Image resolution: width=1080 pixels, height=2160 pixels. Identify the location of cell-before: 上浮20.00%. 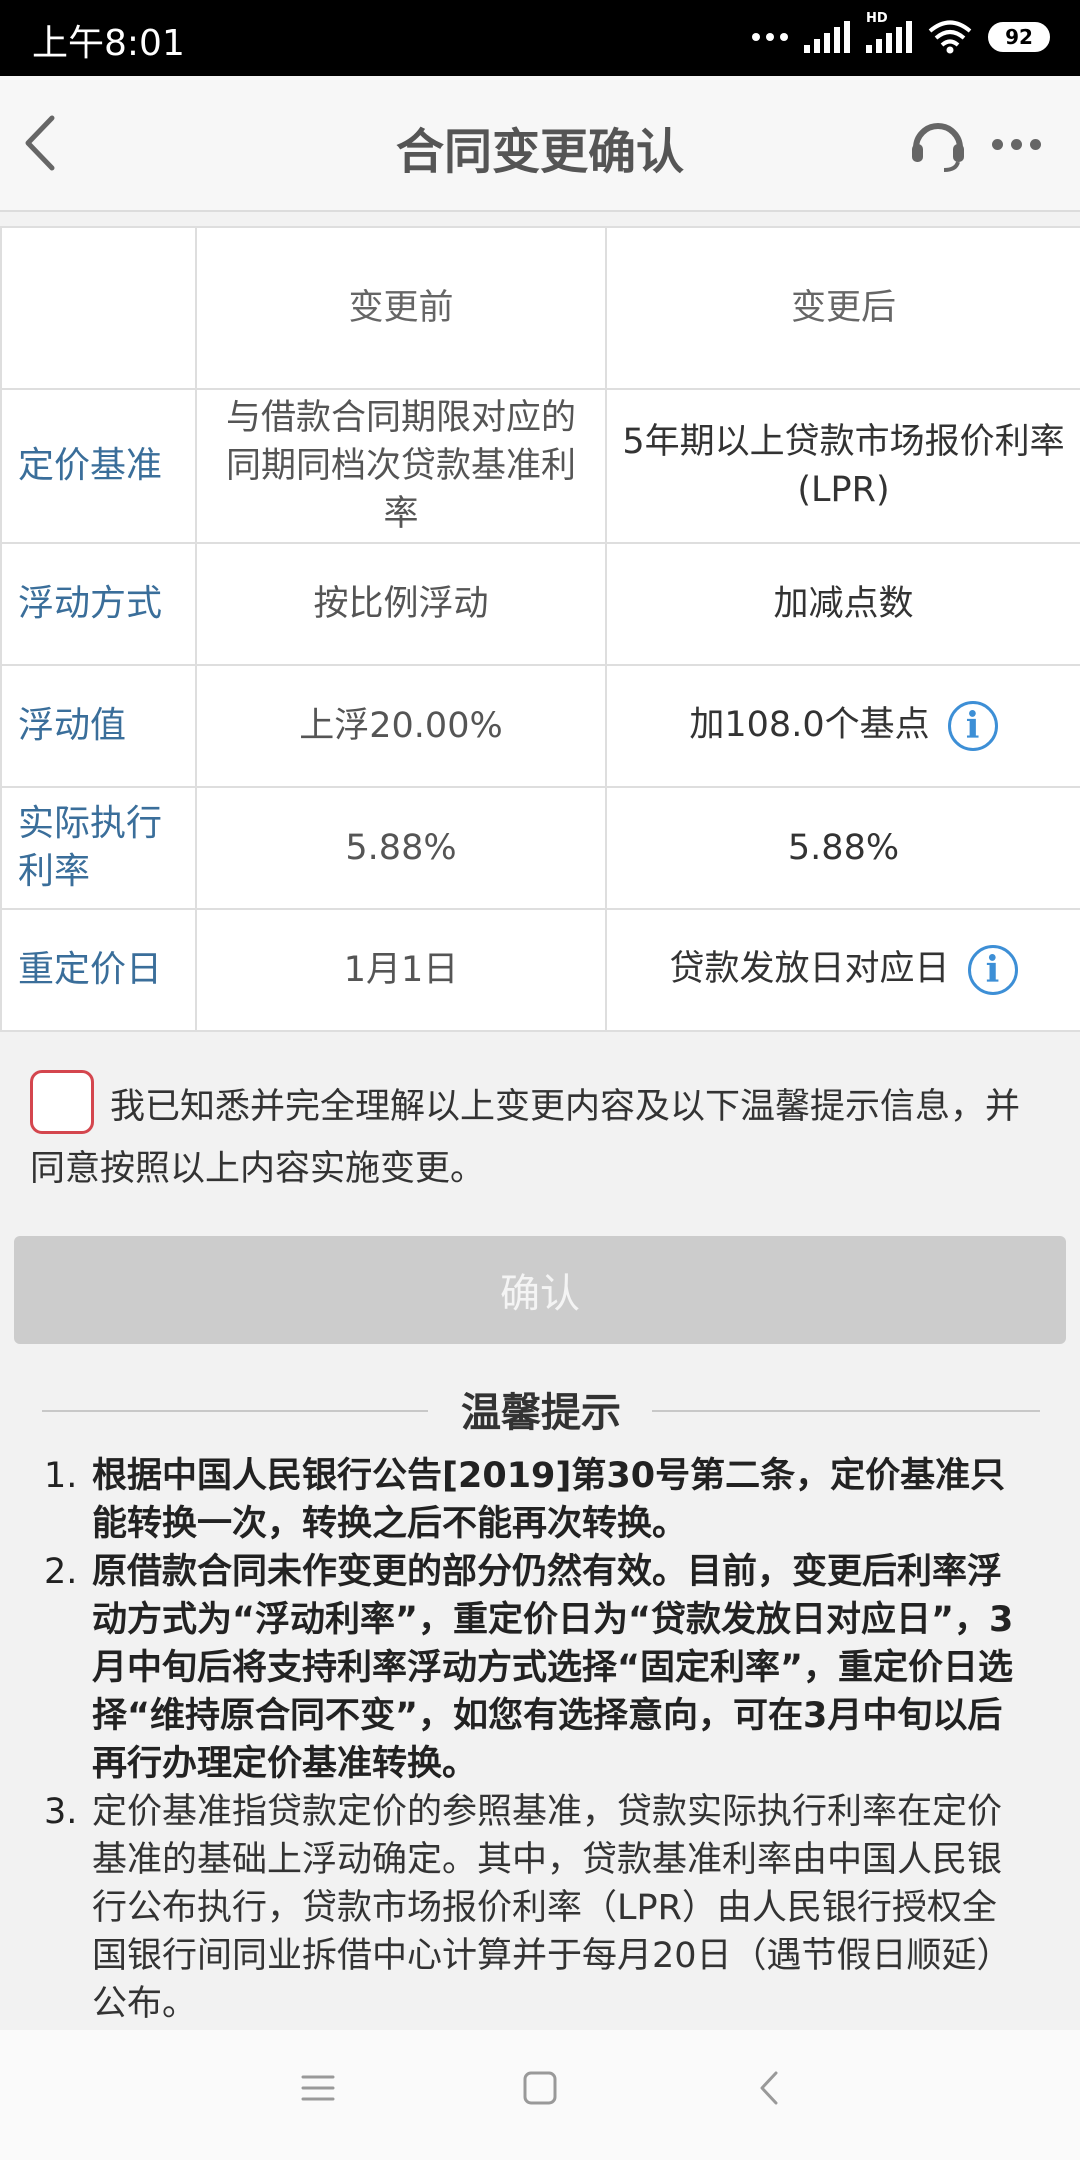
(401, 726).